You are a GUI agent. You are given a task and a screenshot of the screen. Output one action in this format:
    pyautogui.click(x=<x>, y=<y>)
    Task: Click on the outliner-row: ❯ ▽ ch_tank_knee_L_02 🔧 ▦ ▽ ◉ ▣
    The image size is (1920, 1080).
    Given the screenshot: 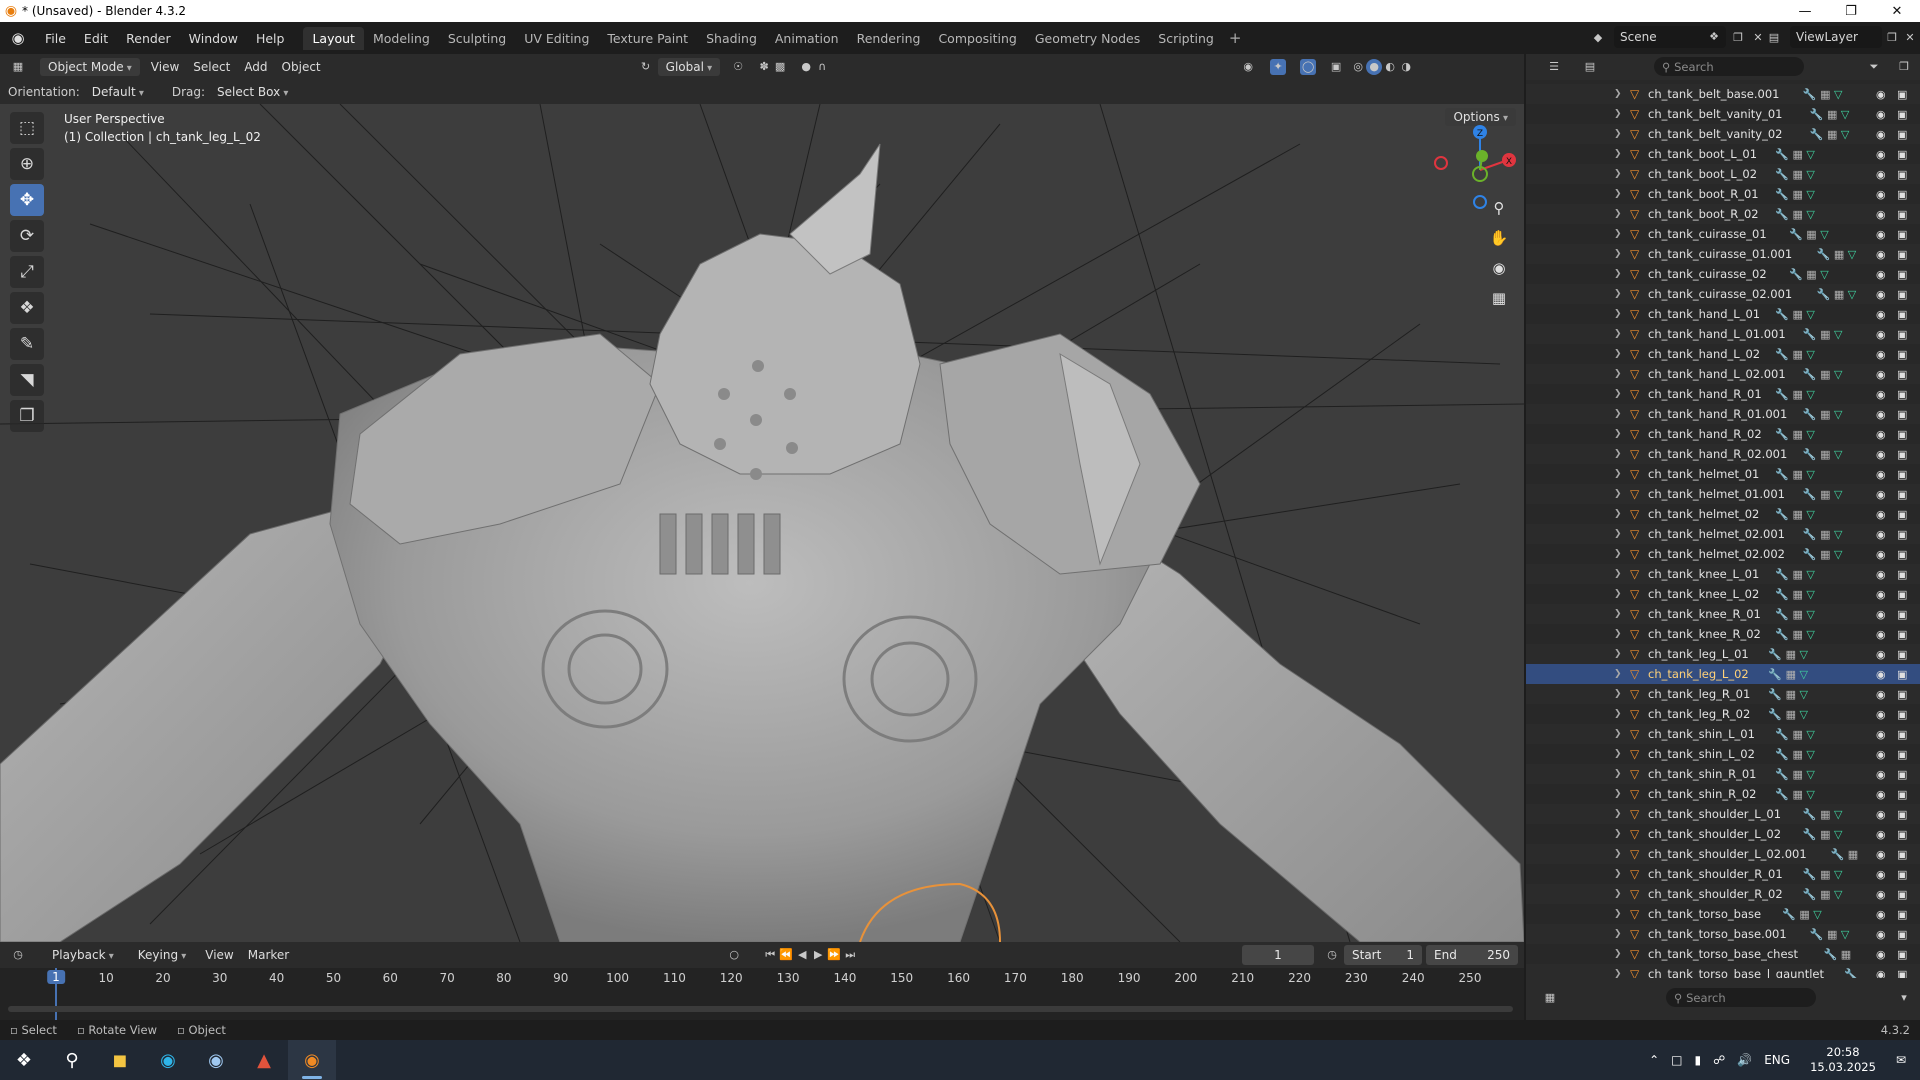 What is the action you would take?
    pyautogui.click(x=1723, y=594)
    